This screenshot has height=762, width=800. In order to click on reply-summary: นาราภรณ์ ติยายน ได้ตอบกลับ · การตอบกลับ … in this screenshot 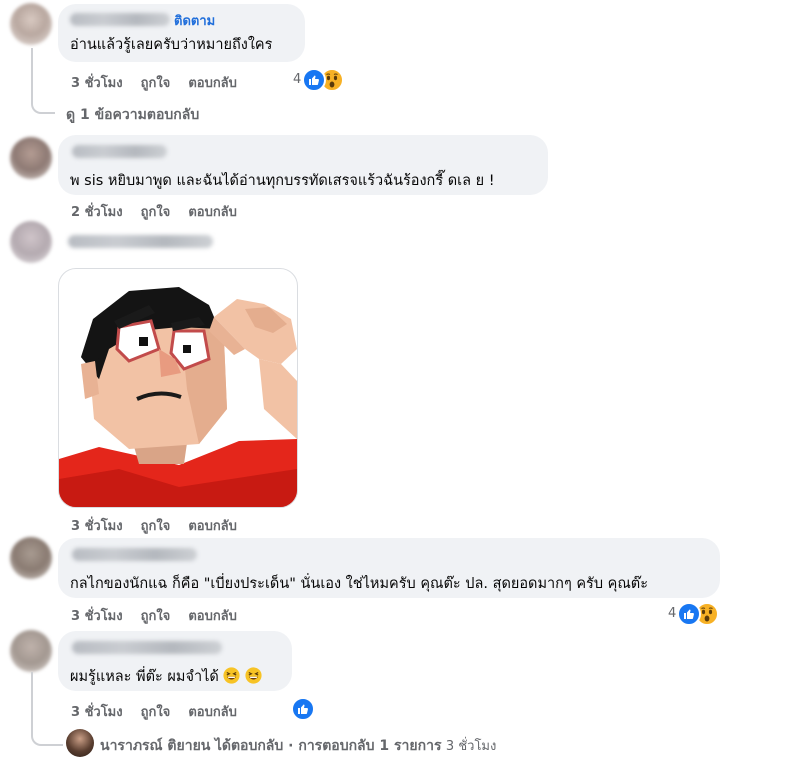, I will do `click(298, 746)`.